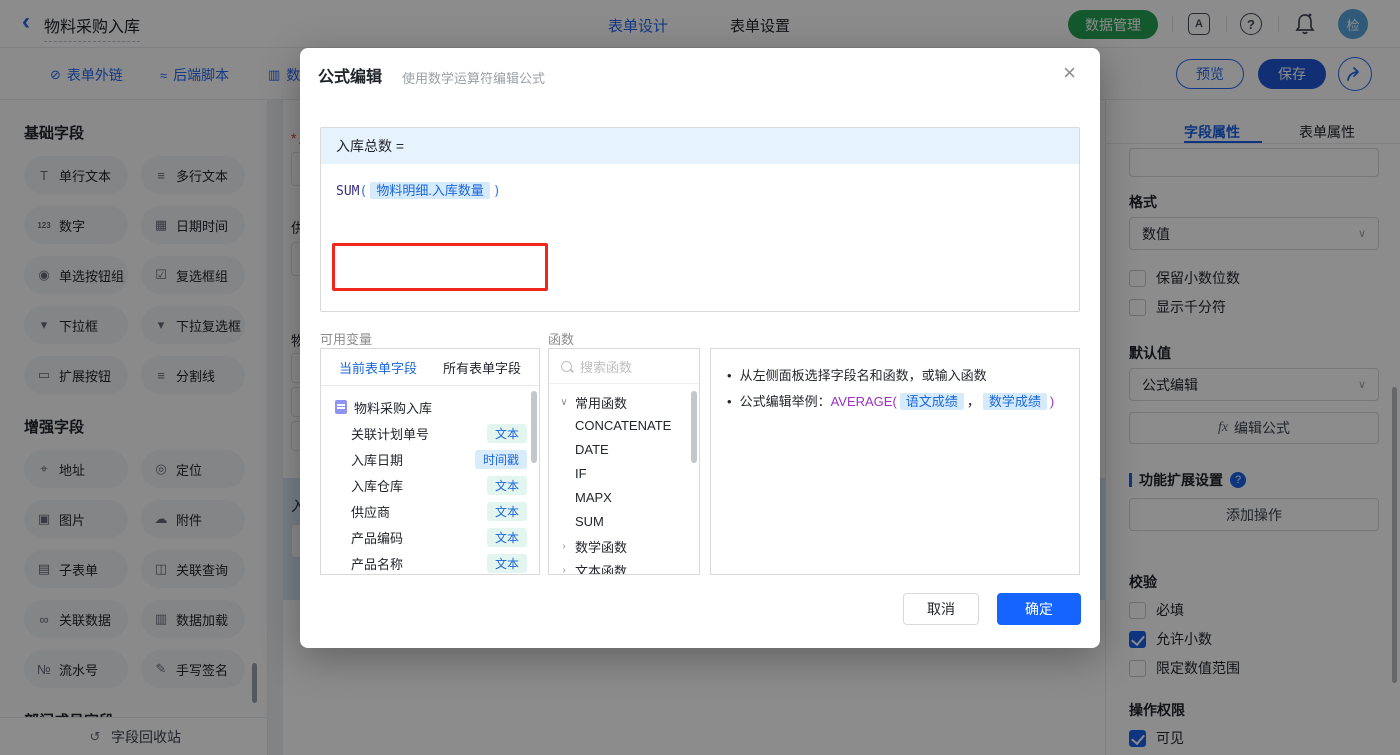 The height and width of the screenshot is (755, 1400). I want to click on chevron-down-icon: ∨, so click(564, 402).